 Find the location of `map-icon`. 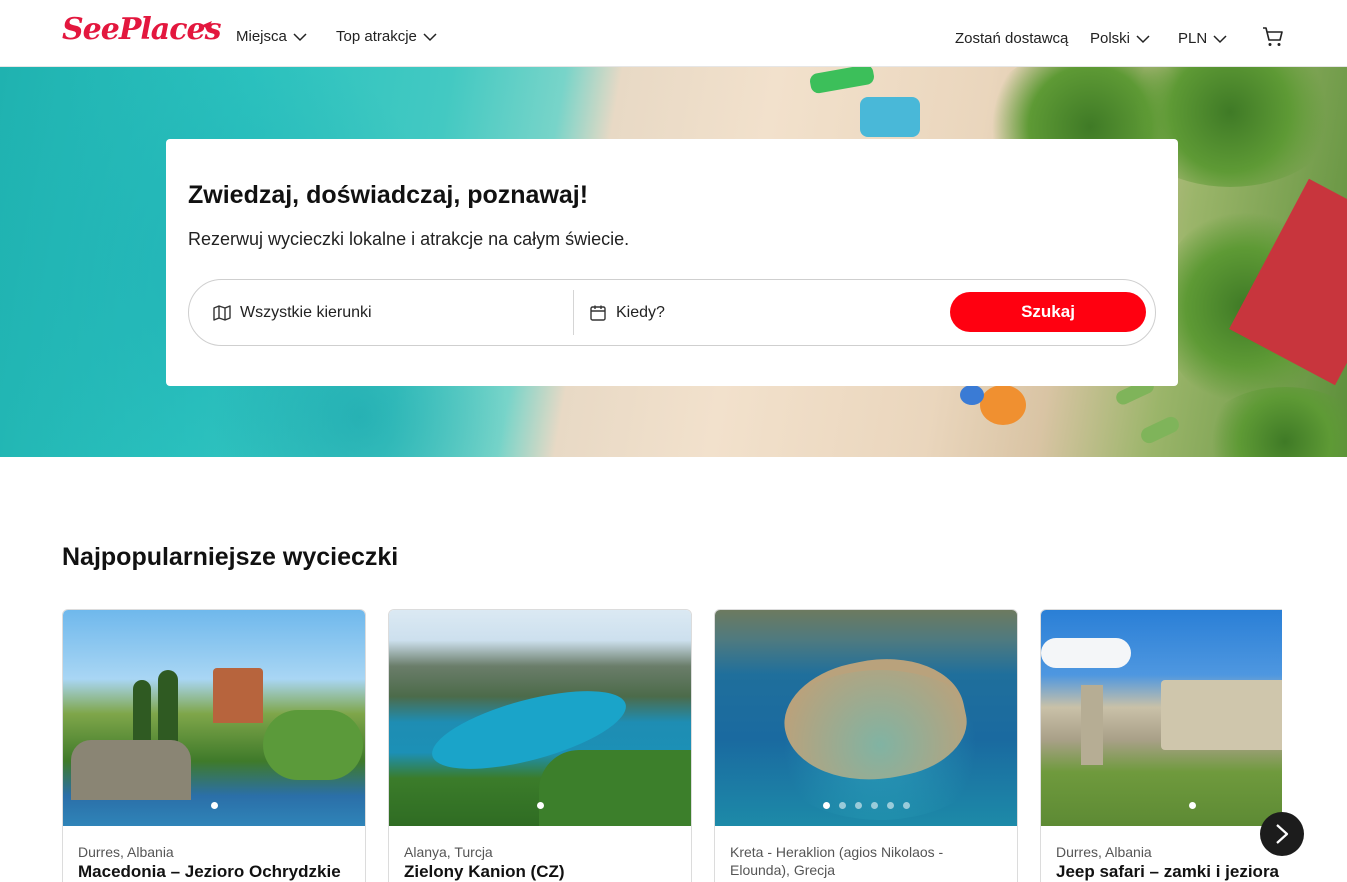

map-icon is located at coordinates (222, 312).